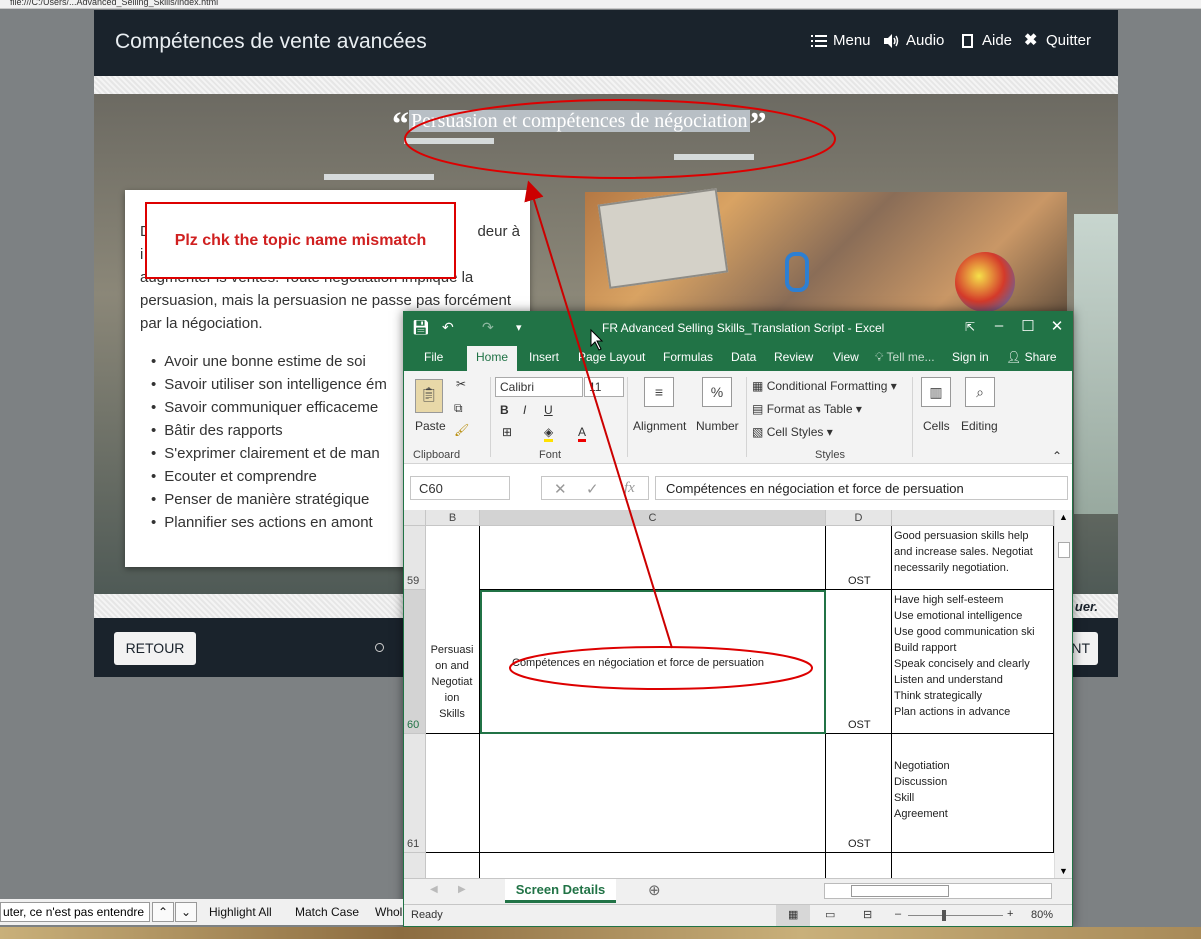 Image resolution: width=1201 pixels, height=939 pixels. Describe the element at coordinates (492, 358) in the screenshot. I see `tab-home: Home` at that location.